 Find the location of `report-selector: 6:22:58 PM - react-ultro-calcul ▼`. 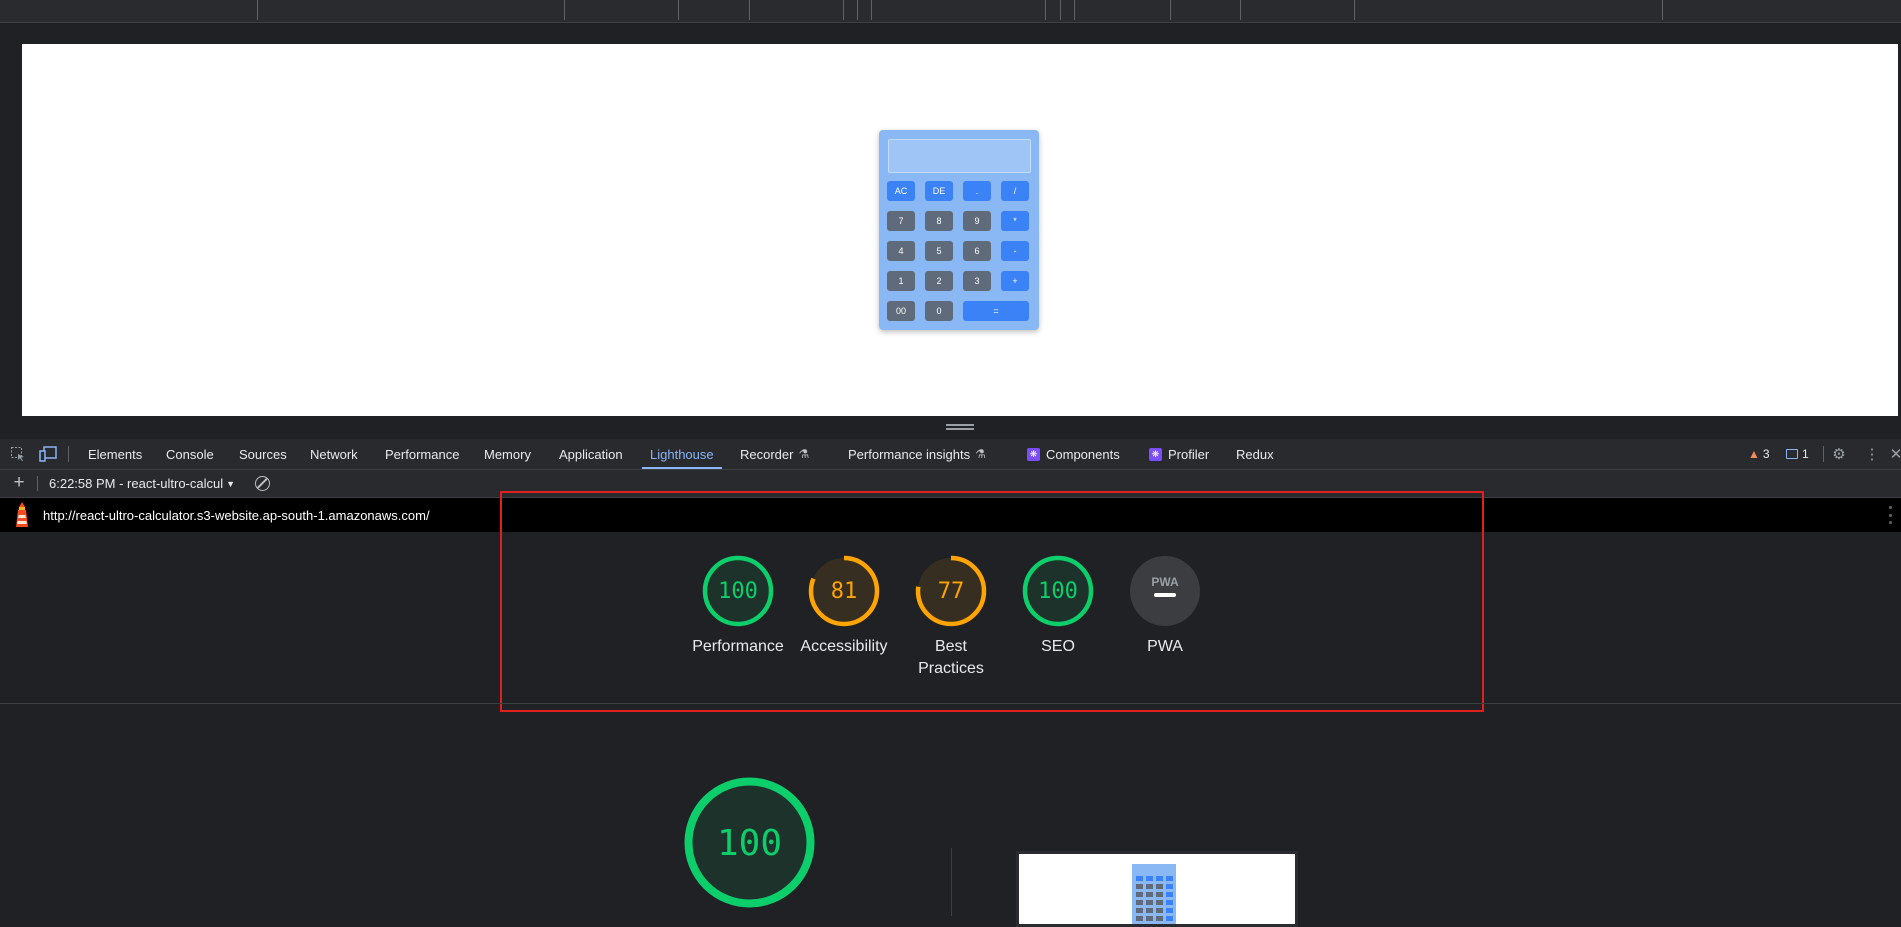

report-selector: 6:22:58 PM - react-ultro-calcul ▼ is located at coordinates (142, 483).